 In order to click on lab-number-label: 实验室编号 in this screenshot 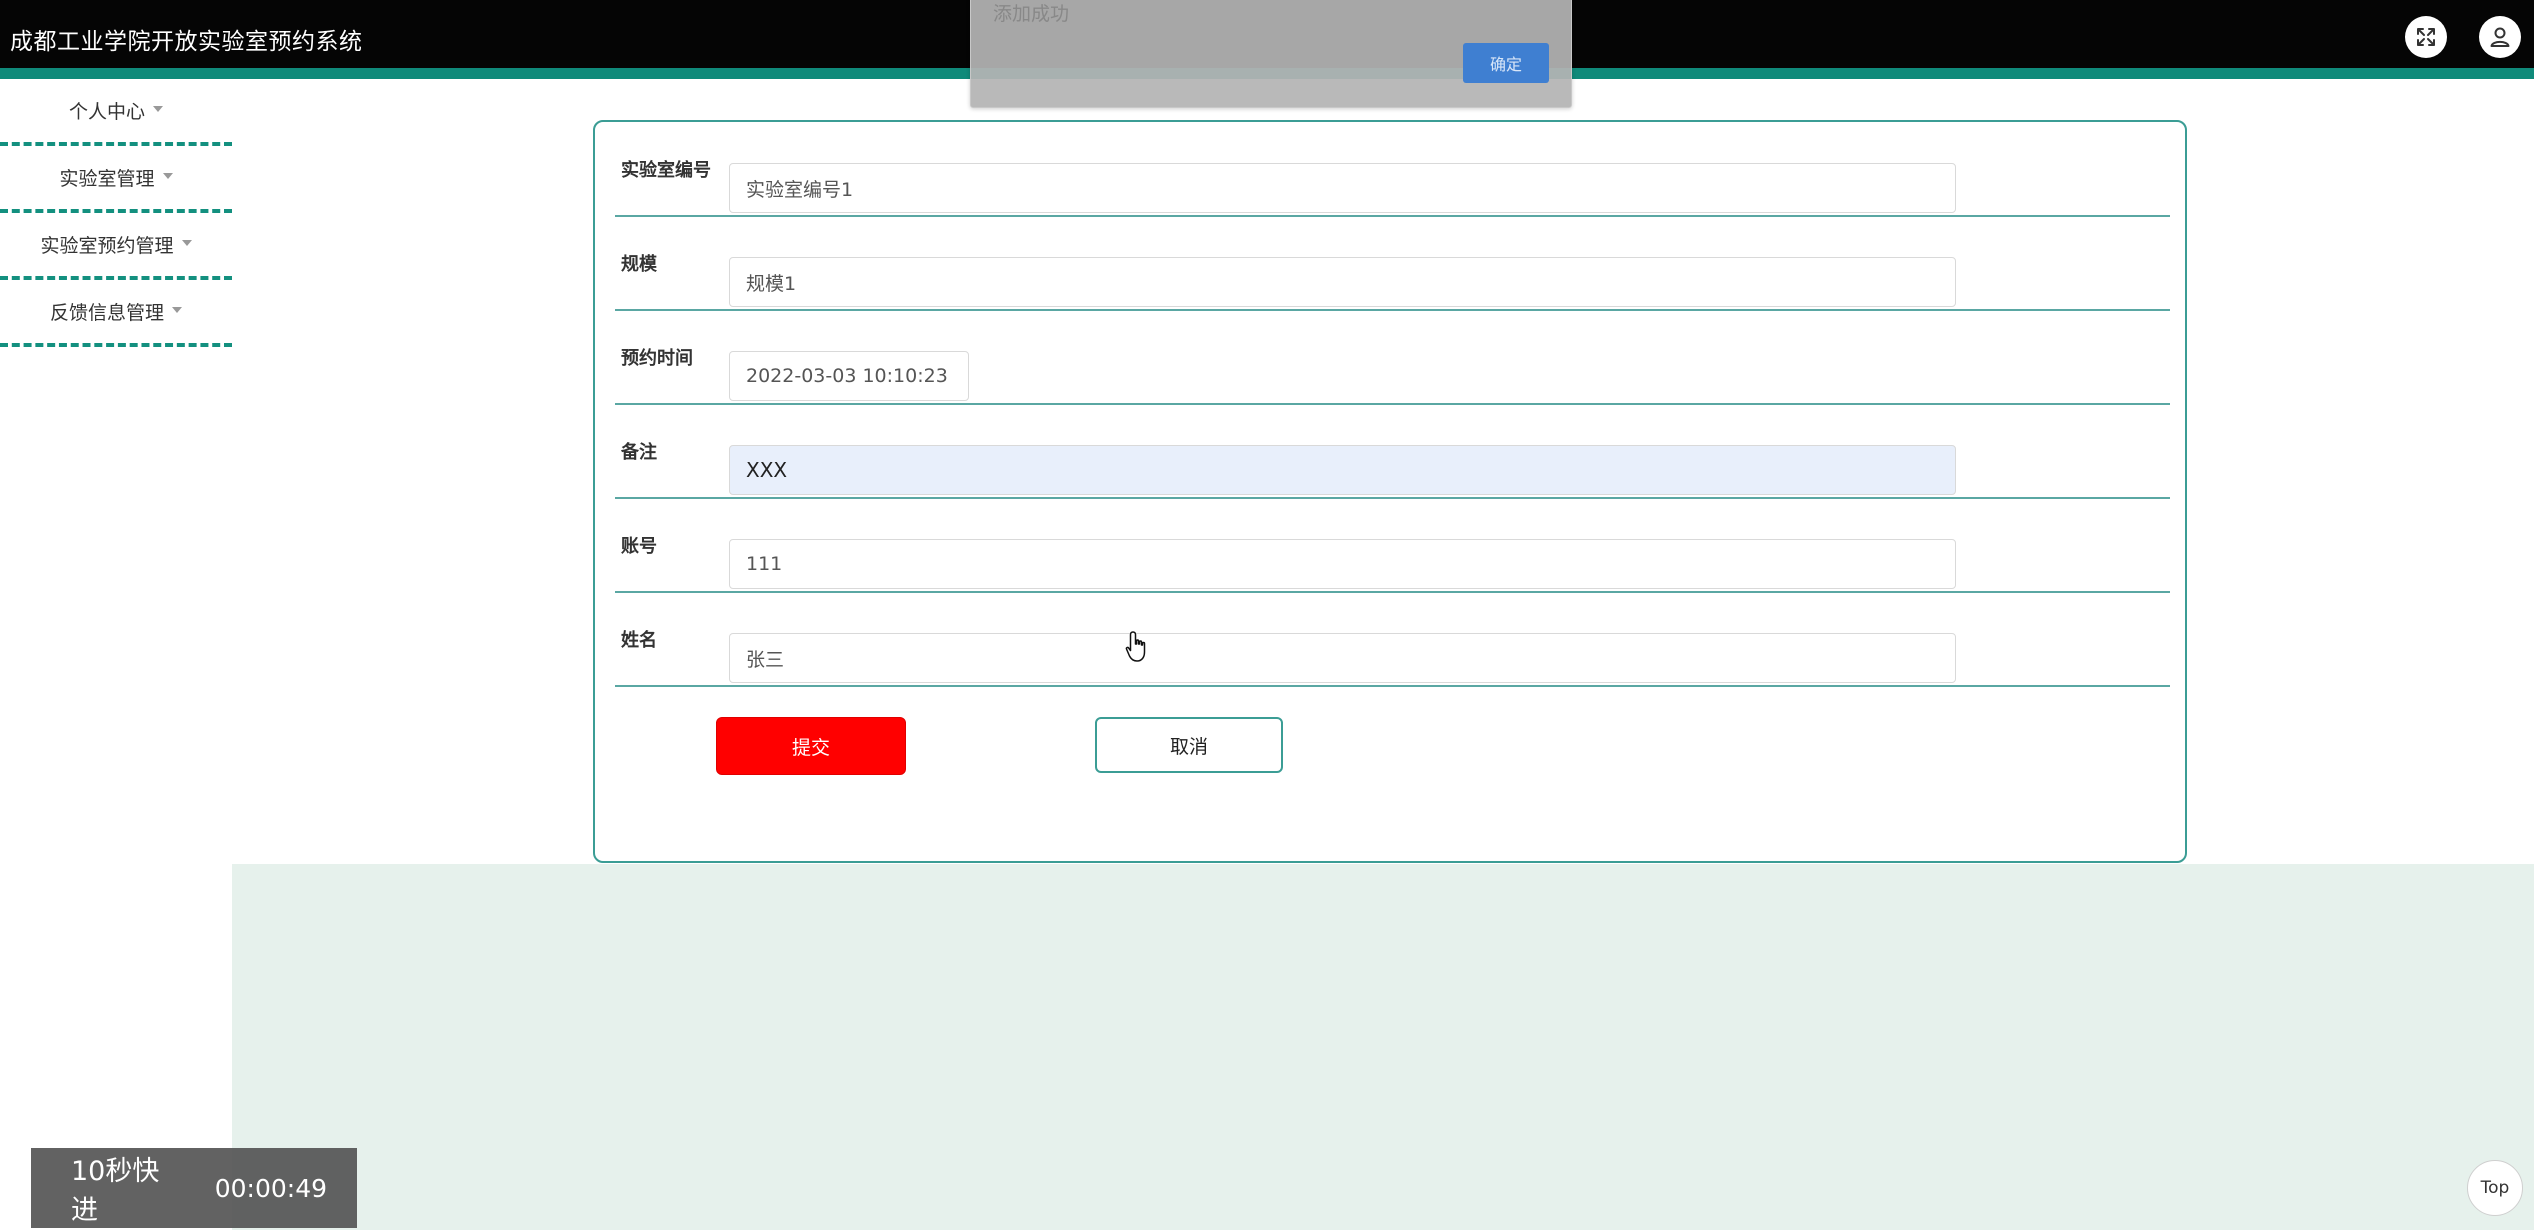, I will do `click(666, 170)`.